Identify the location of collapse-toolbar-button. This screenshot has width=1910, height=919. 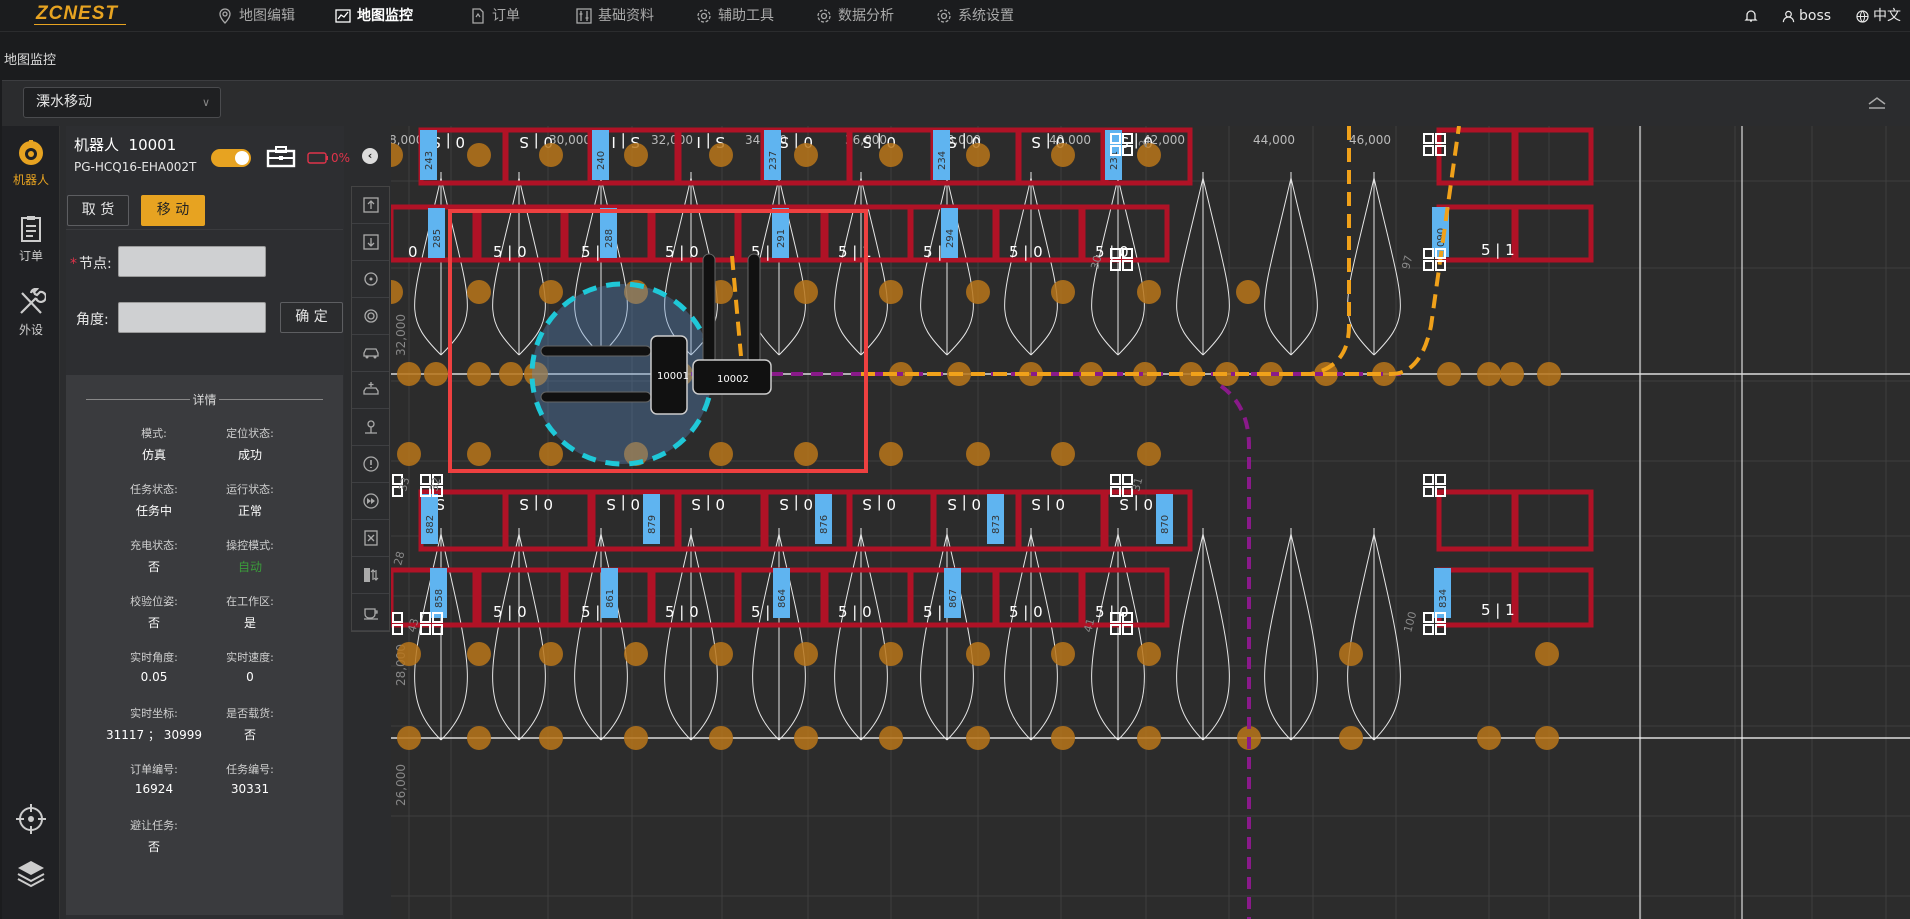
(1877, 102).